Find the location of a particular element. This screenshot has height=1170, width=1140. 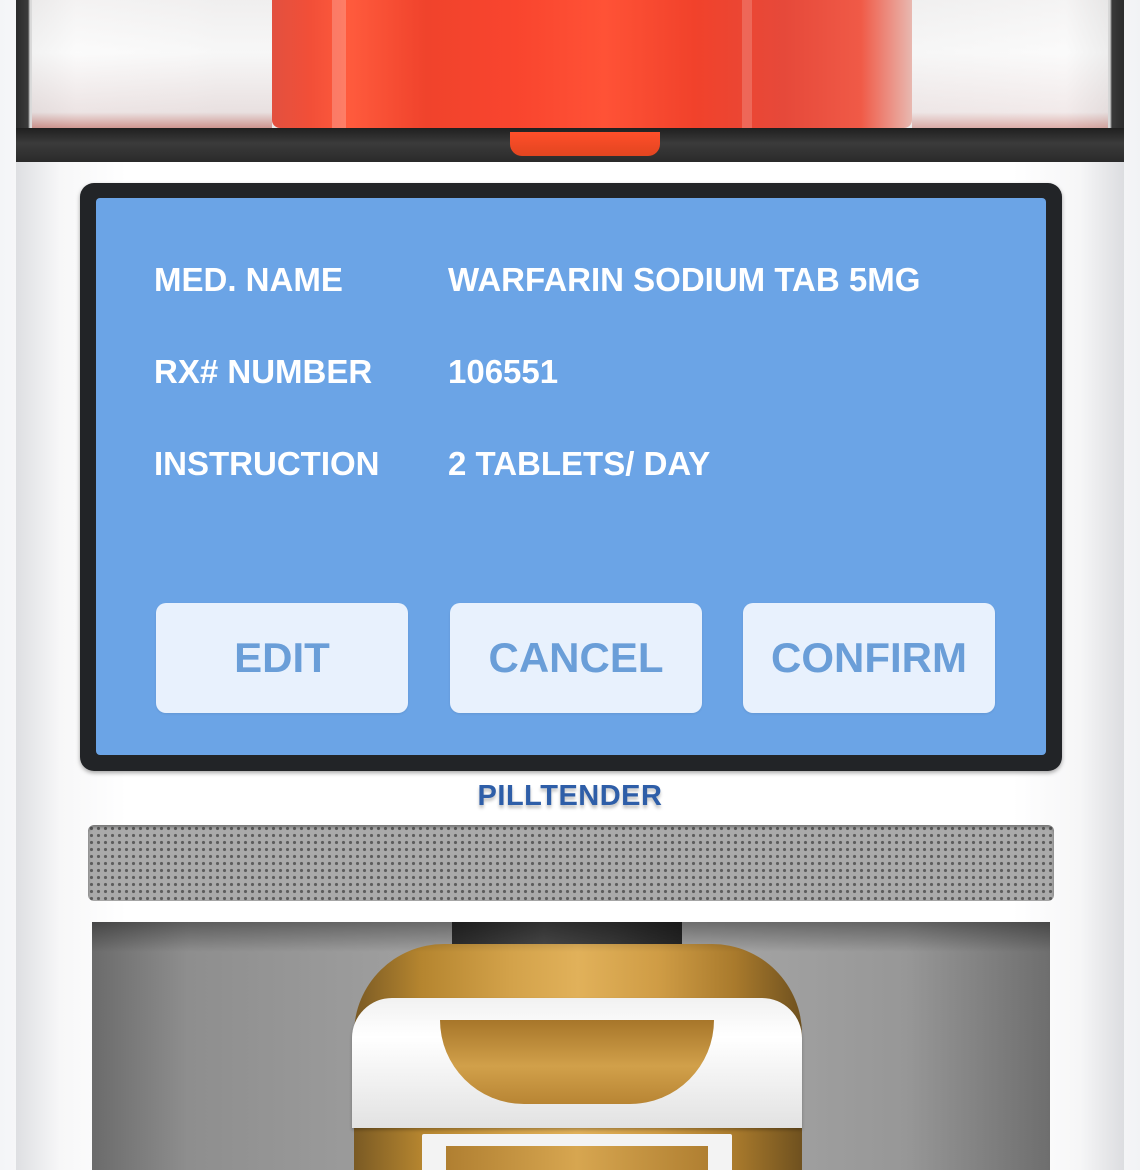

cancel-button: CANCEL is located at coordinates (576, 658).